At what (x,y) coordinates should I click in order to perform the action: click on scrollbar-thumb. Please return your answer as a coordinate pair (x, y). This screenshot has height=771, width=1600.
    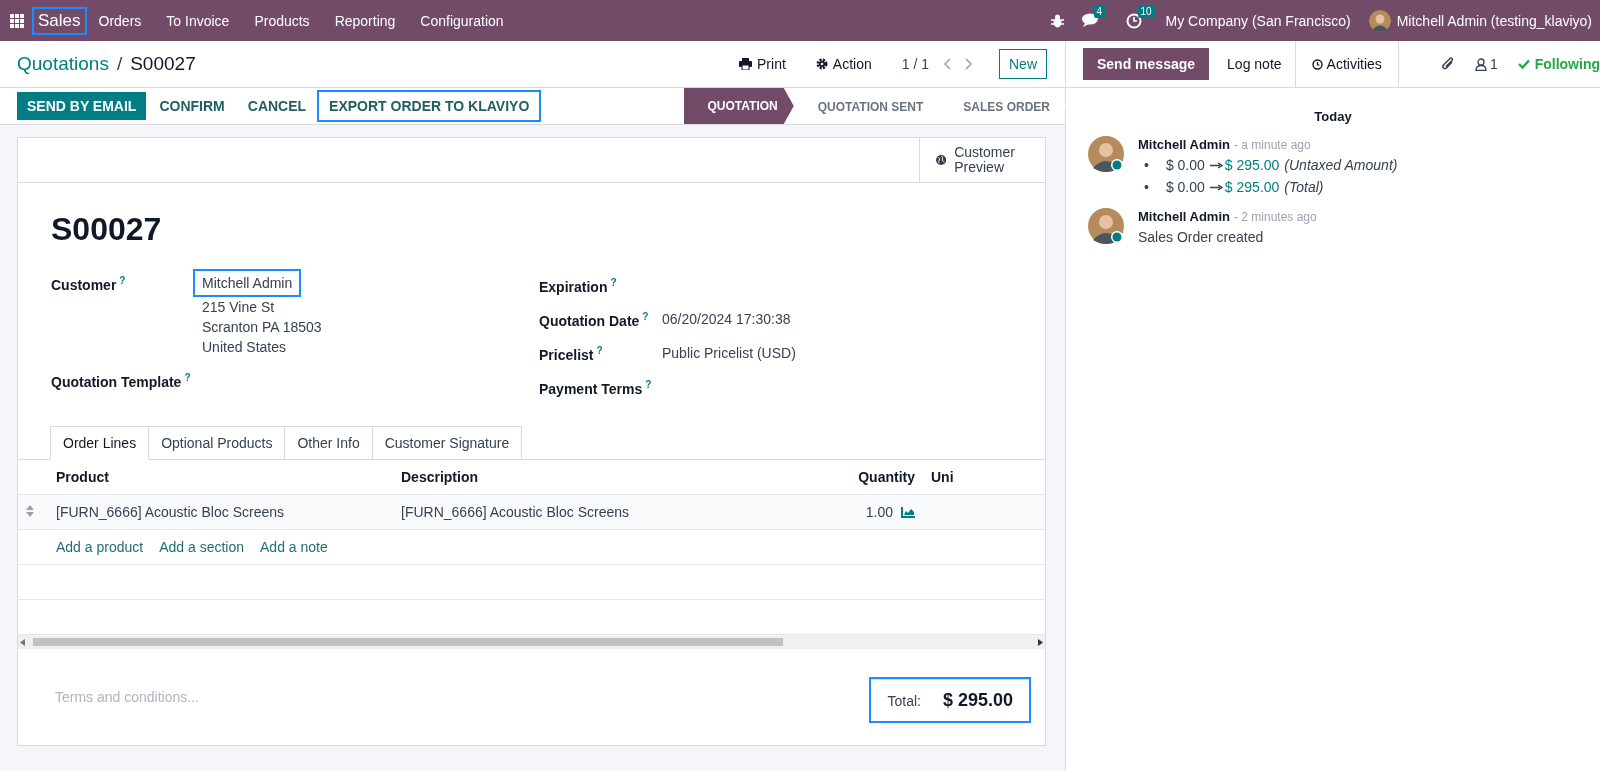
    Looking at the image, I should click on (408, 642).